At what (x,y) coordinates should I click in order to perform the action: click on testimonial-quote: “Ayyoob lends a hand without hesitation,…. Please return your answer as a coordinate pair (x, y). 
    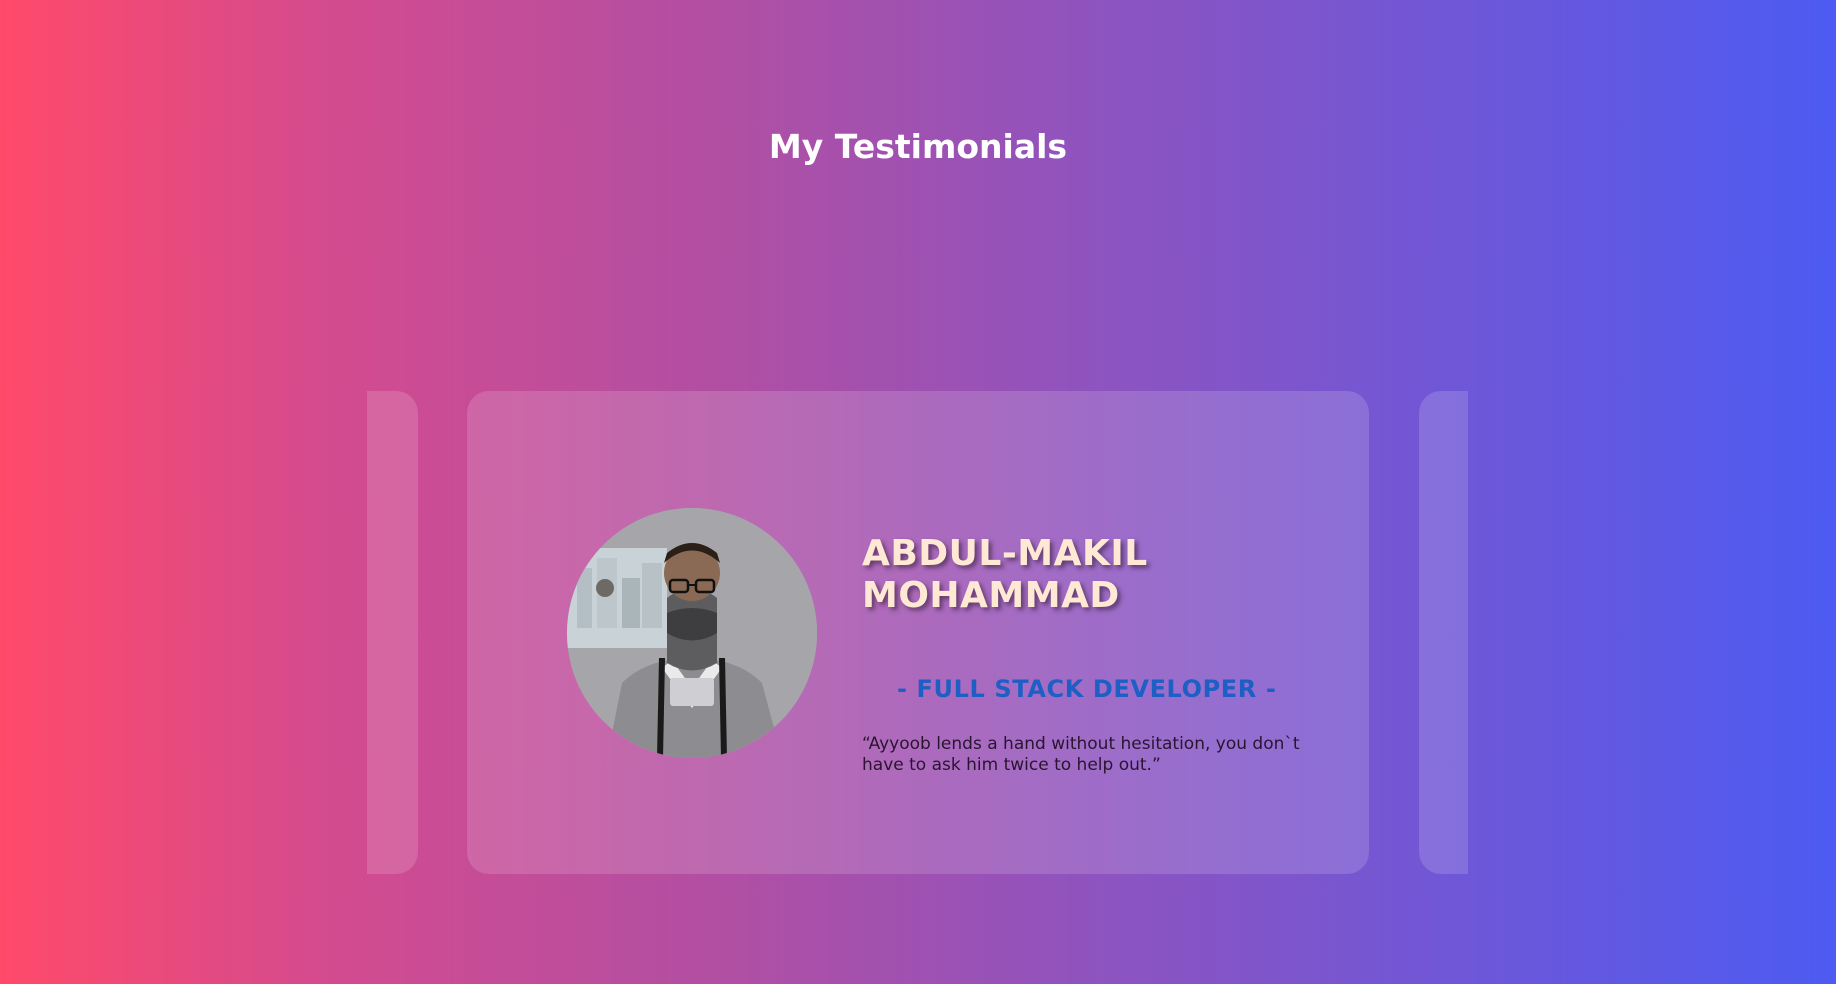
    Looking at the image, I should click on (1081, 754).